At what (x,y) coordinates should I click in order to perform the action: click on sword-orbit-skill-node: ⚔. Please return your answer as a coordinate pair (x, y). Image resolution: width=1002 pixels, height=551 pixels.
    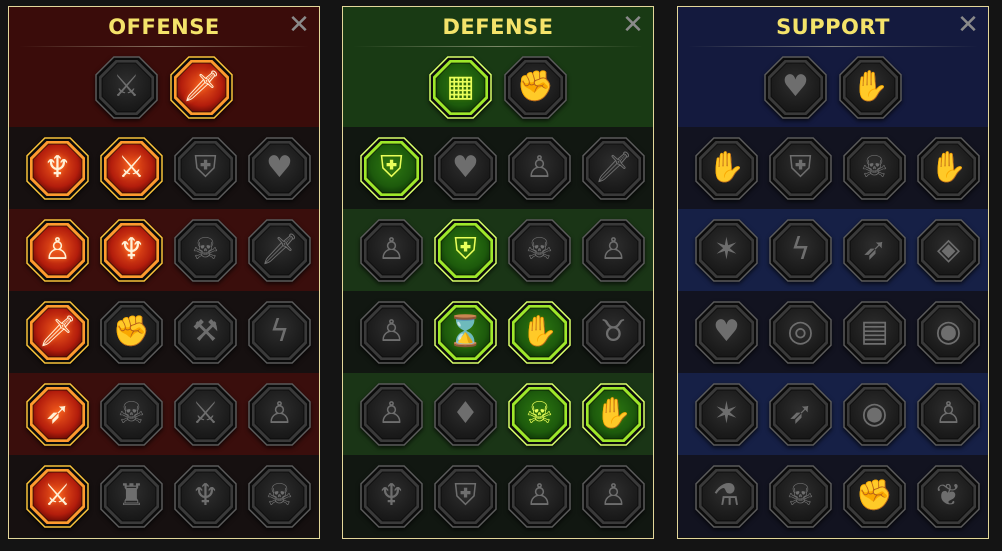
    Looking at the image, I should click on (205, 414).